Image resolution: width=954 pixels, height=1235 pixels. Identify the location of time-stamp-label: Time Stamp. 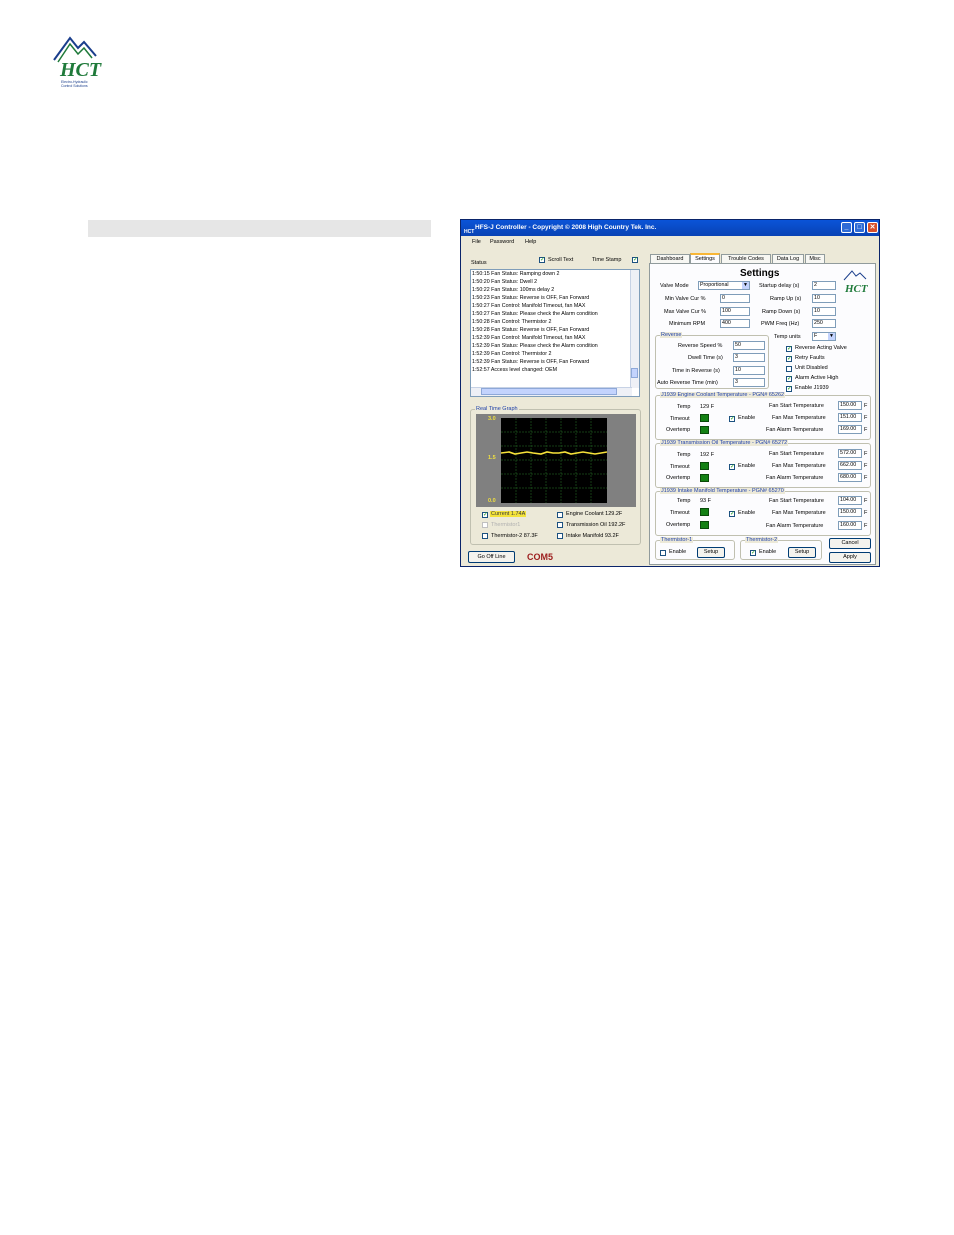
(607, 260).